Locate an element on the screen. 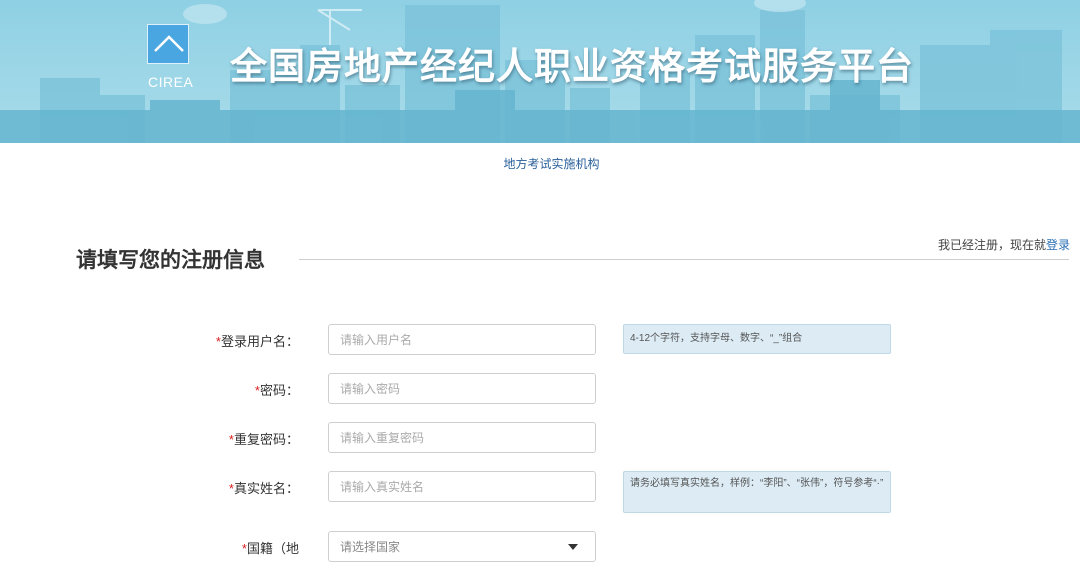  nationality-row: *国籍（地 请选择国家 is located at coordinates (540, 547).